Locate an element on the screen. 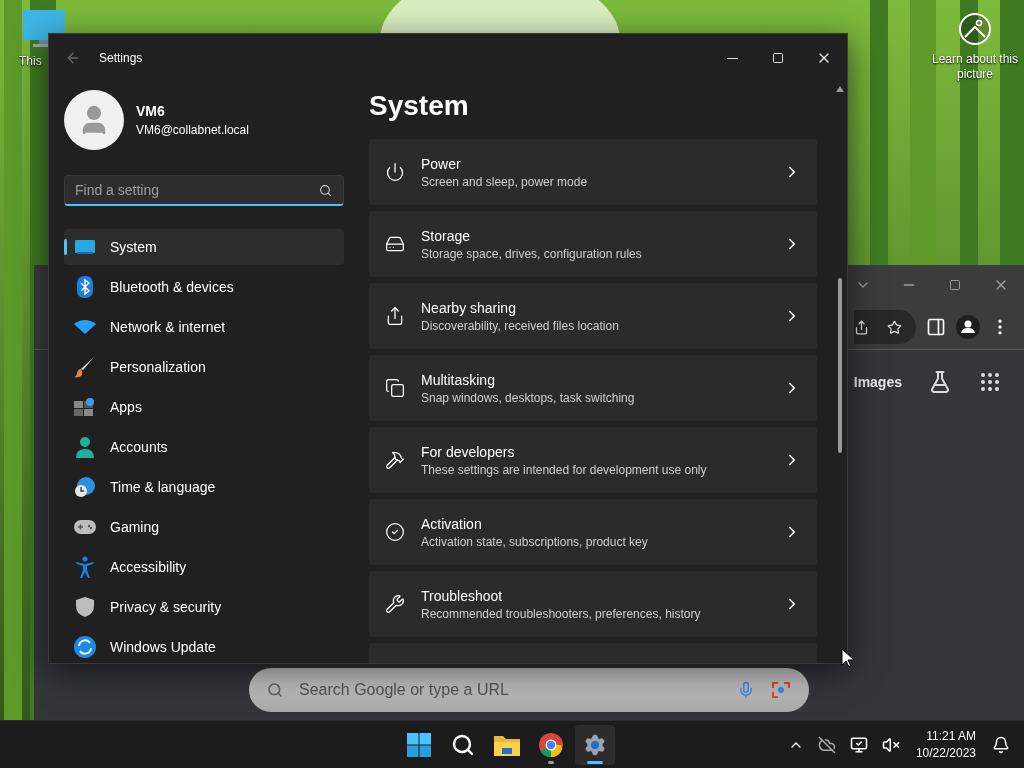 Image resolution: width=1024 pixels, height=768 pixels. personalization-icon is located at coordinates (85, 367).